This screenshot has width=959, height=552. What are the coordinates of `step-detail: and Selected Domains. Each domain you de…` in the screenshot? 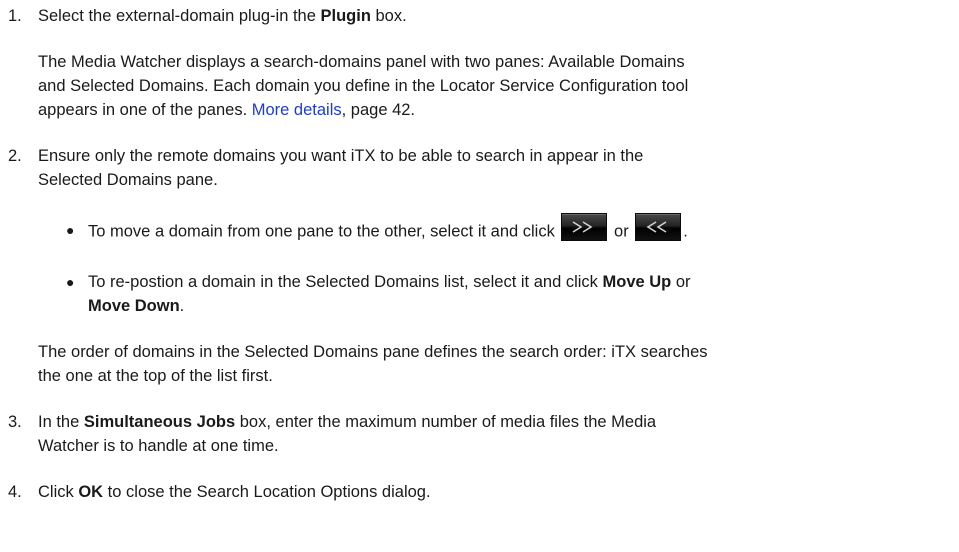 It's located at (363, 86).